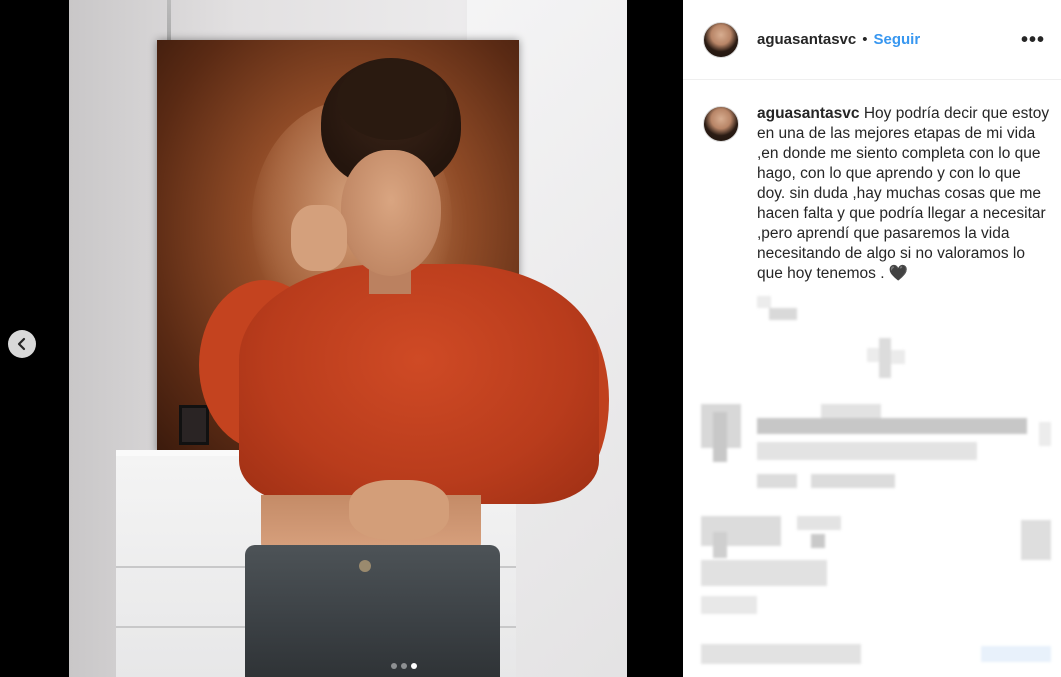 This screenshot has width=1061, height=677. Describe the element at coordinates (777, 311) in the screenshot. I see `redacted-timestamp` at that location.